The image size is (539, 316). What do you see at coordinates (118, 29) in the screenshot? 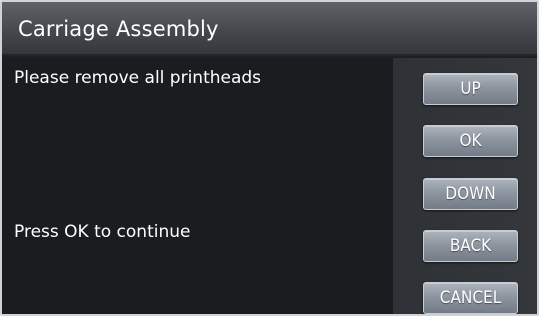
I see `page-title: Carriage Assembly` at bounding box center [118, 29].